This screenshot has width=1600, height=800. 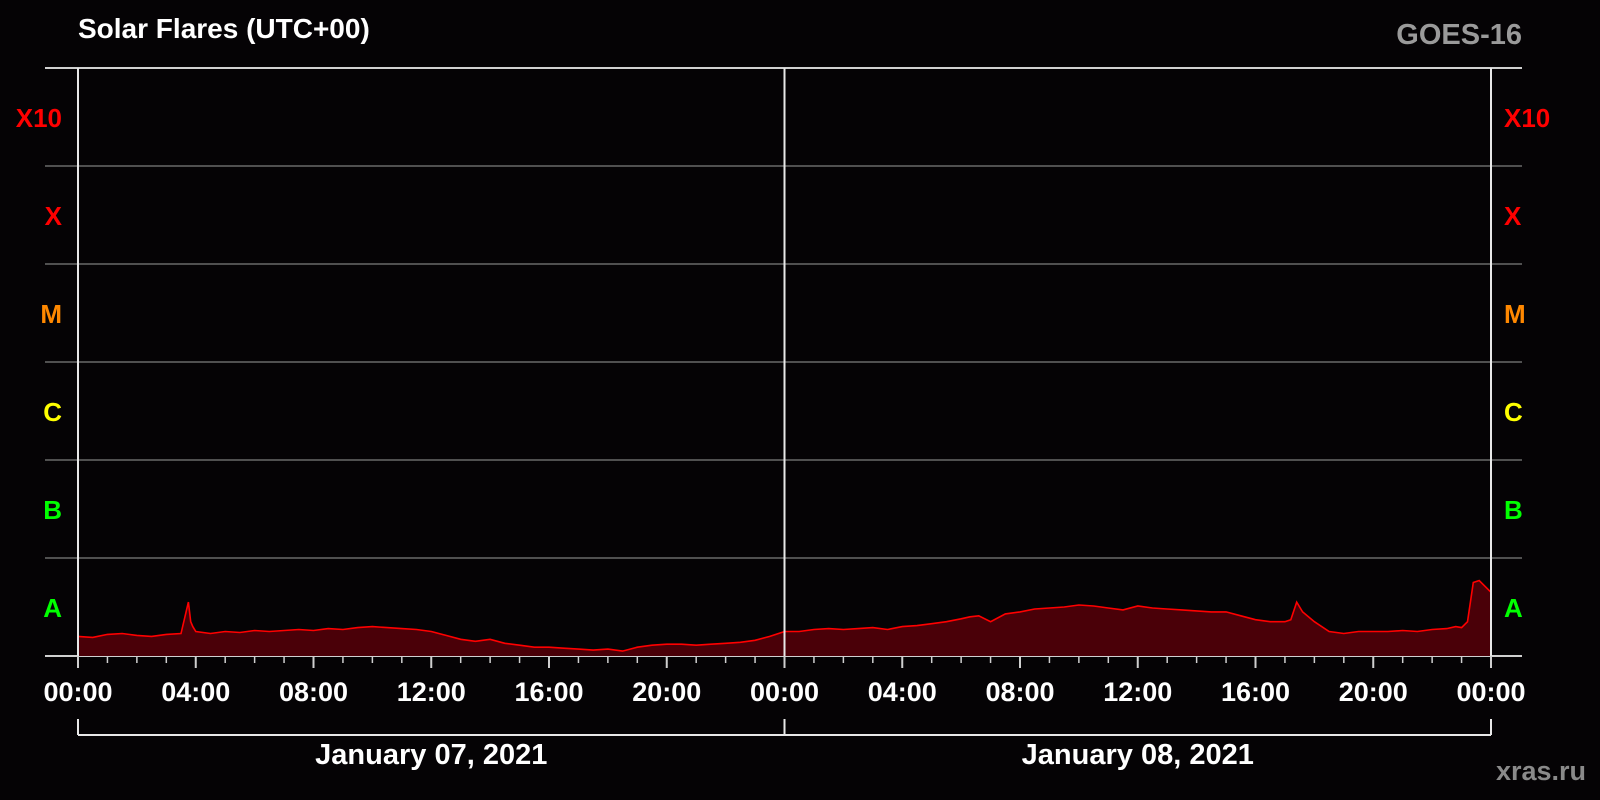 What do you see at coordinates (1513, 510) in the screenshot?
I see `y-class-label-right: B` at bounding box center [1513, 510].